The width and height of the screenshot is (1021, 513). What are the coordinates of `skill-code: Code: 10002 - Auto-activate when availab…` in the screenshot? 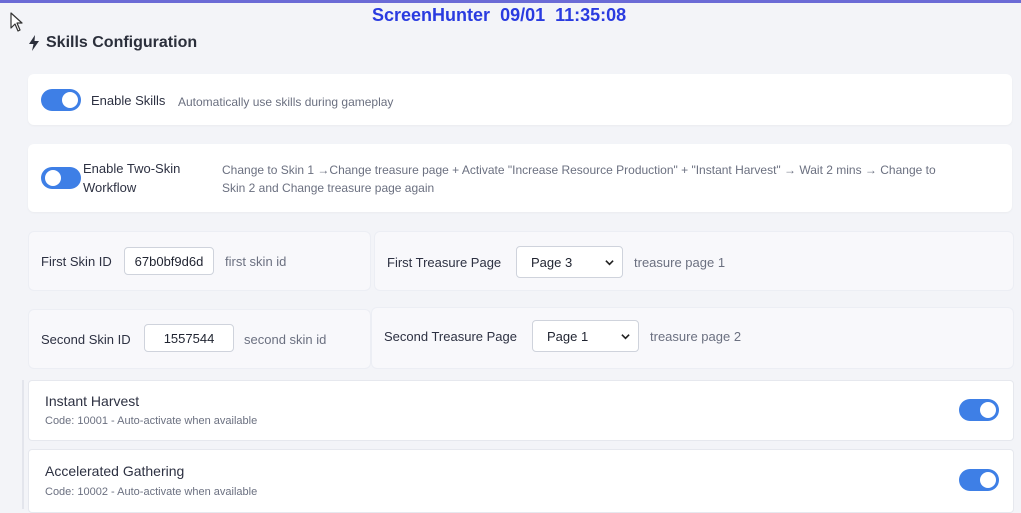 It's located at (151, 492).